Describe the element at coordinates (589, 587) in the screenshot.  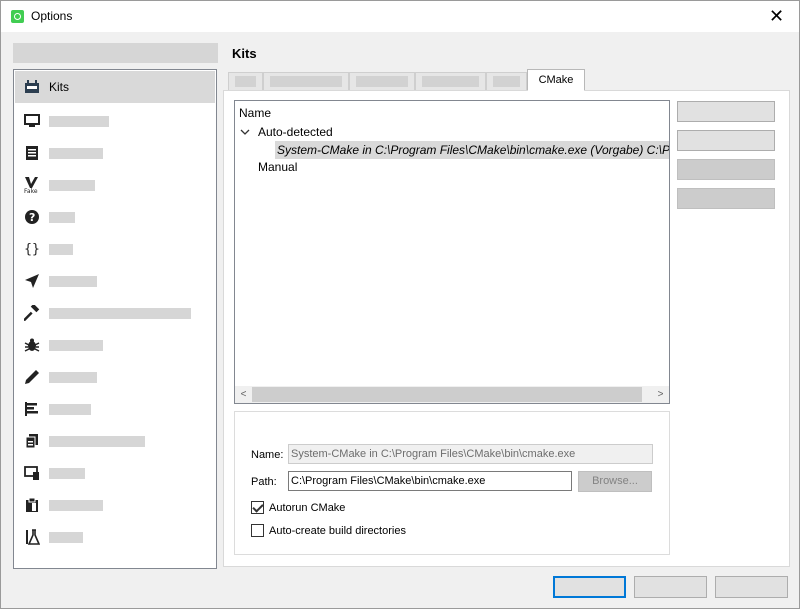
I see `ok-button` at that location.